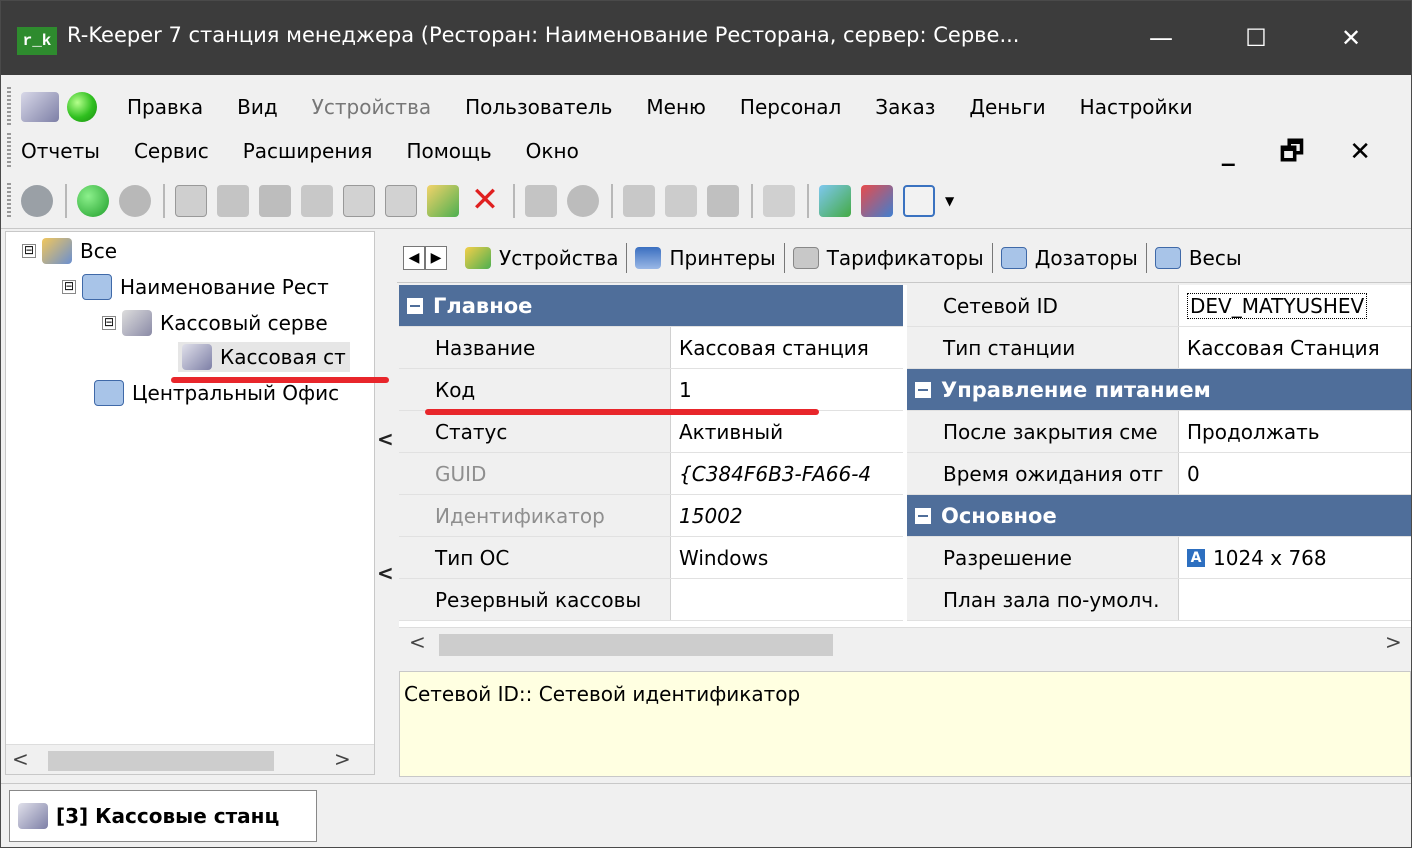  What do you see at coordinates (1136, 107) in the screenshot?
I see `menu-settings: Настройки` at bounding box center [1136, 107].